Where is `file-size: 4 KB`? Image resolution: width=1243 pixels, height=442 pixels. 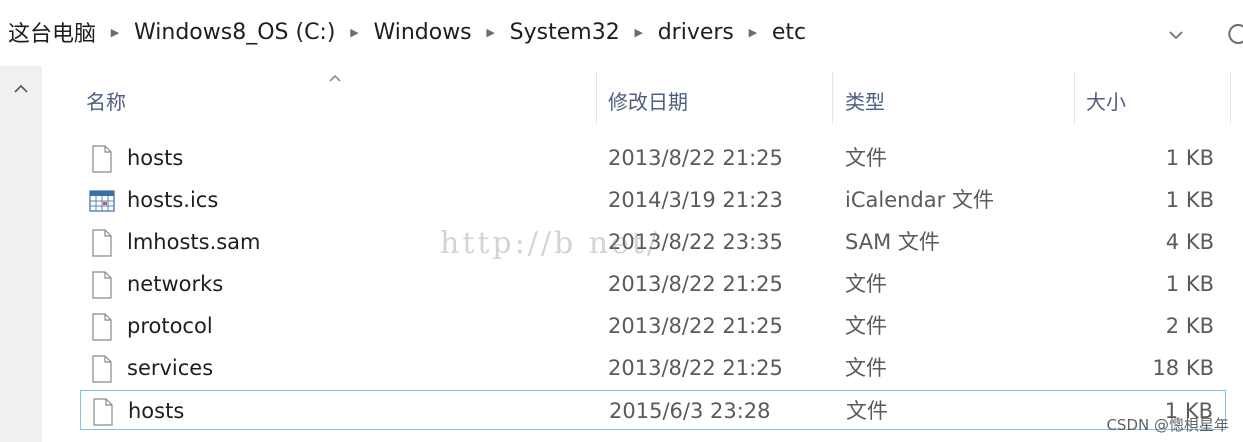 file-size: 4 KB is located at coordinates (1189, 242).